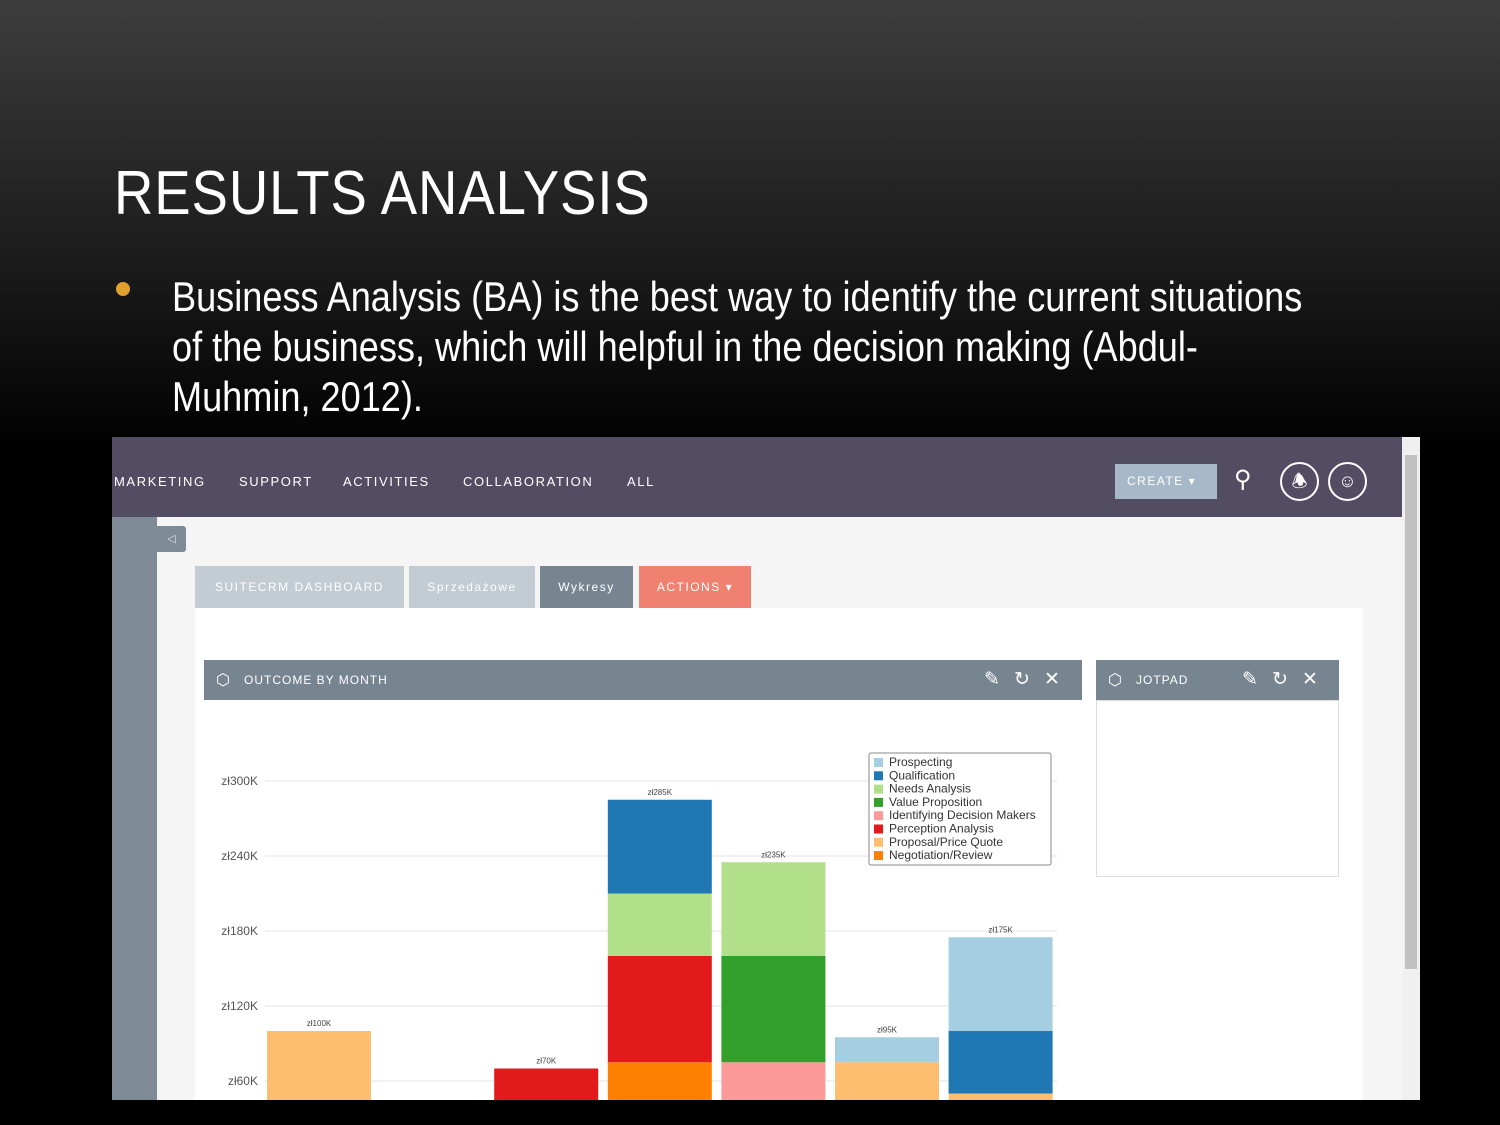 This screenshot has height=1125, width=1500. I want to click on user-icon: ☺, so click(1347, 481).